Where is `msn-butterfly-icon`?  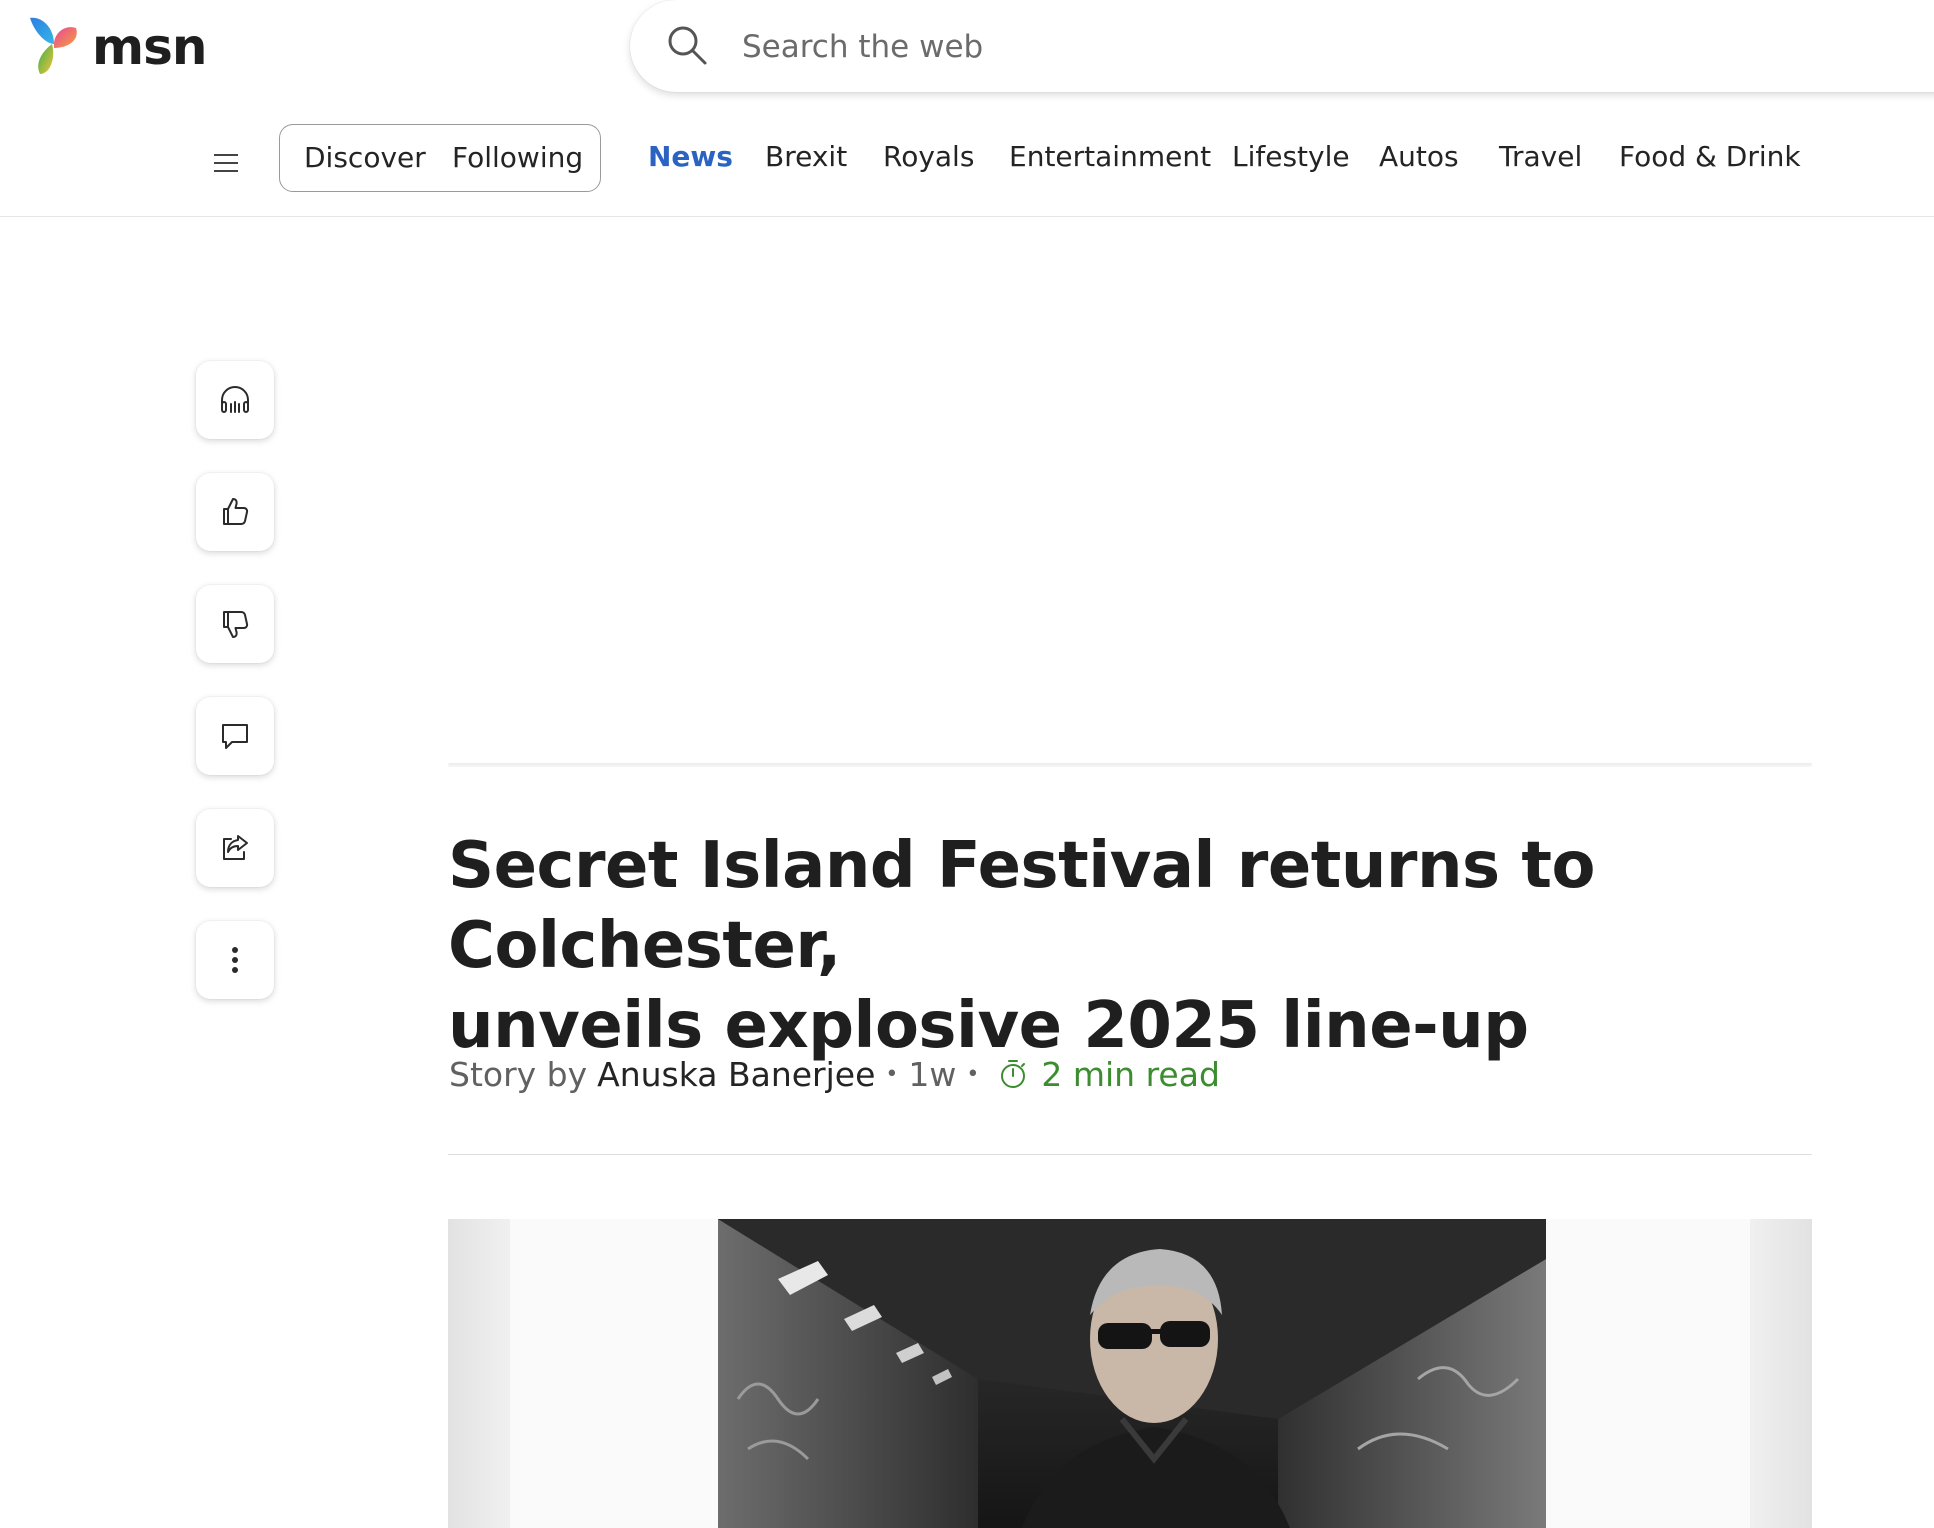
msn-butterfly-icon is located at coordinates (53, 45).